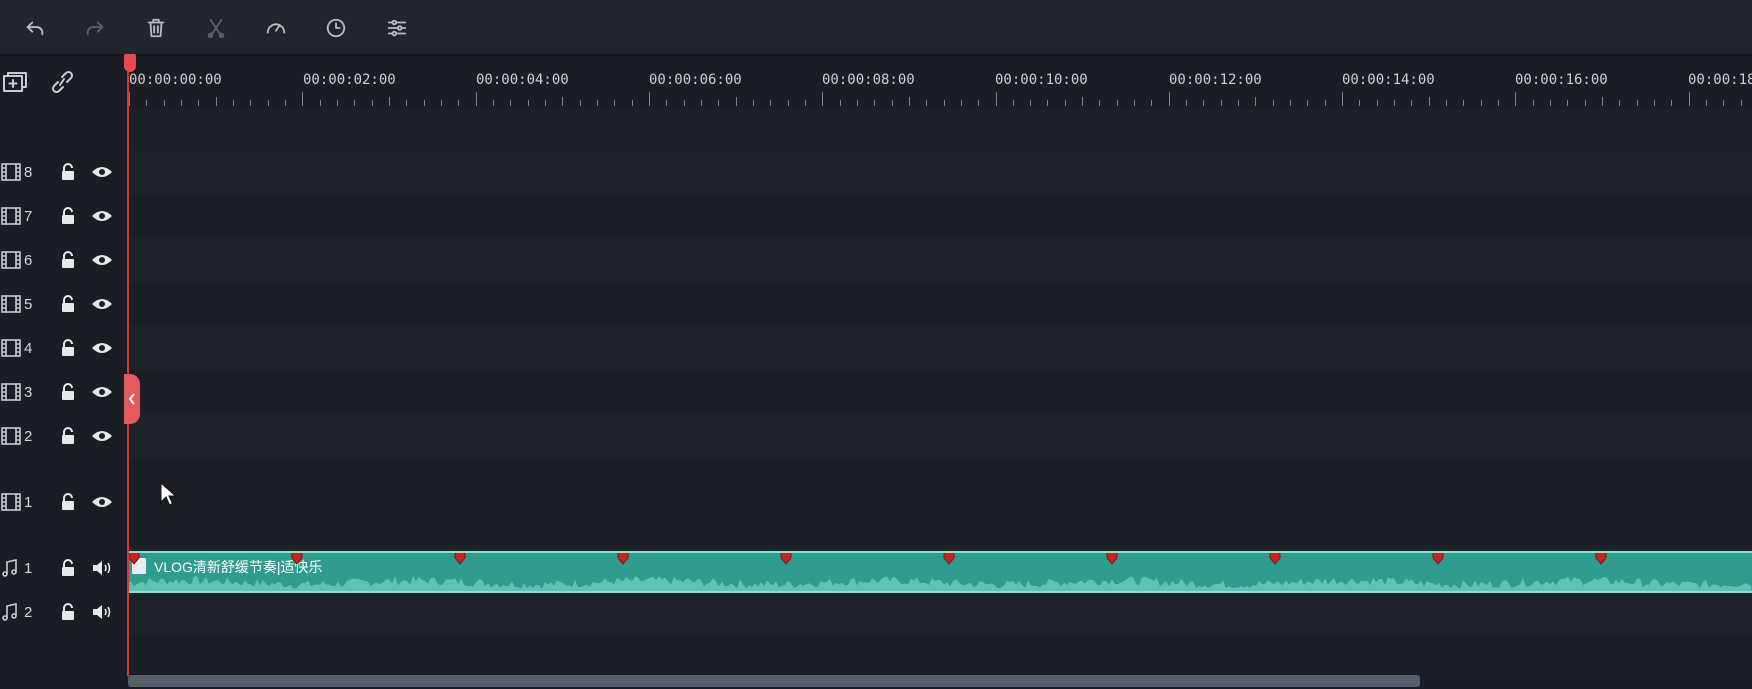 The width and height of the screenshot is (1752, 689). What do you see at coordinates (130, 63) in the screenshot?
I see `playhead-handle` at bounding box center [130, 63].